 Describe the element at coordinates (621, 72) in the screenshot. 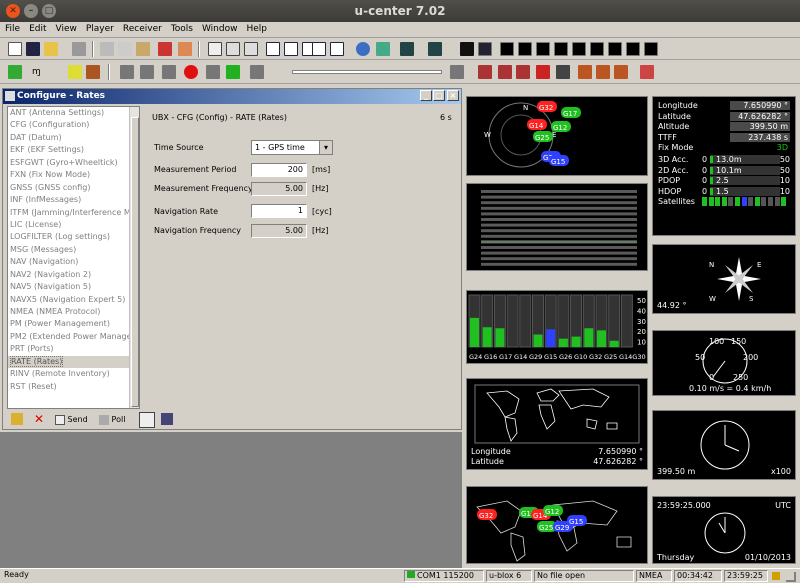

I see `satellite3-icon` at that location.